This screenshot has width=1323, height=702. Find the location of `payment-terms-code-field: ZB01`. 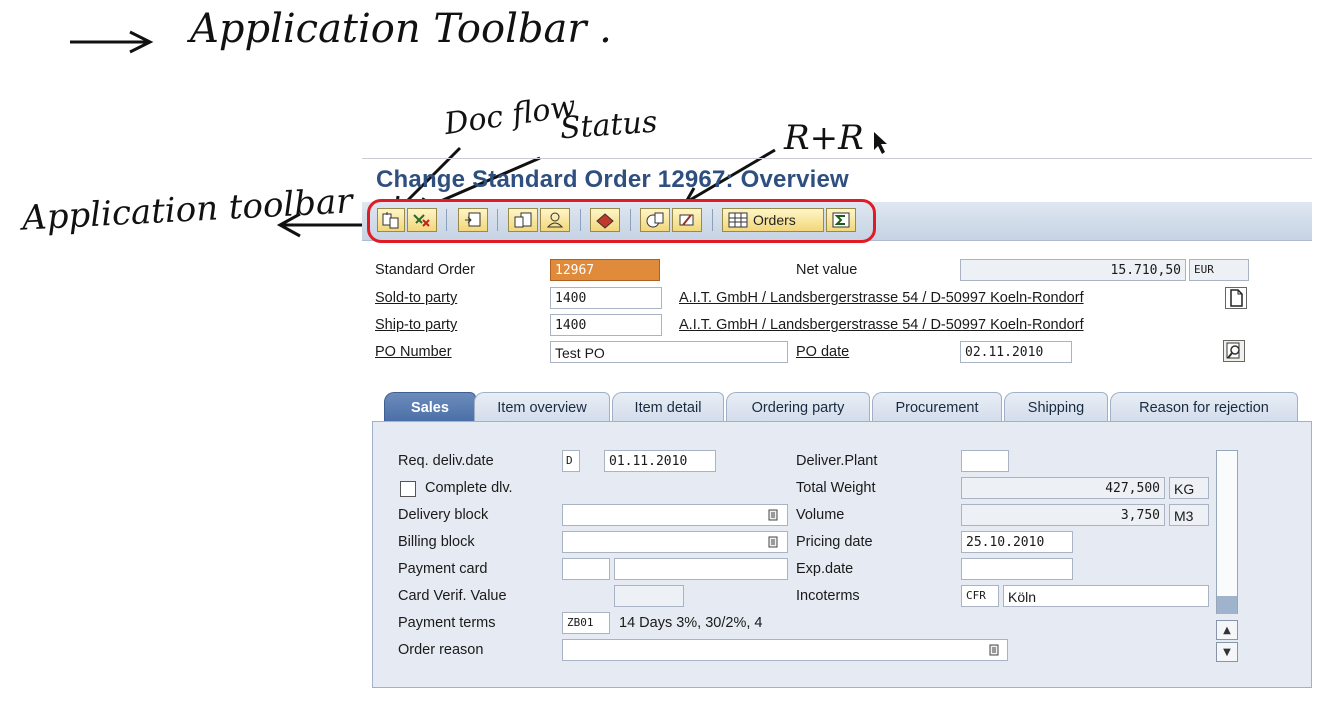

payment-terms-code-field: ZB01 is located at coordinates (586, 623).